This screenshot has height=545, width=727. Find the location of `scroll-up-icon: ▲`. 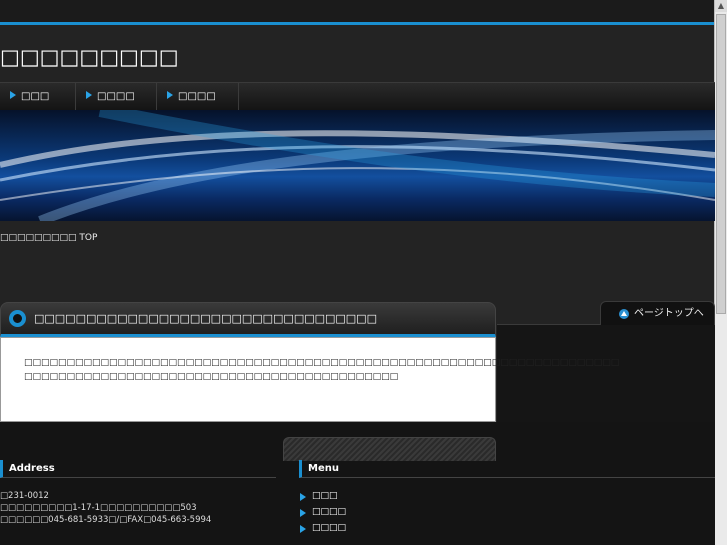

scroll-up-icon: ▲ is located at coordinates (721, 6).